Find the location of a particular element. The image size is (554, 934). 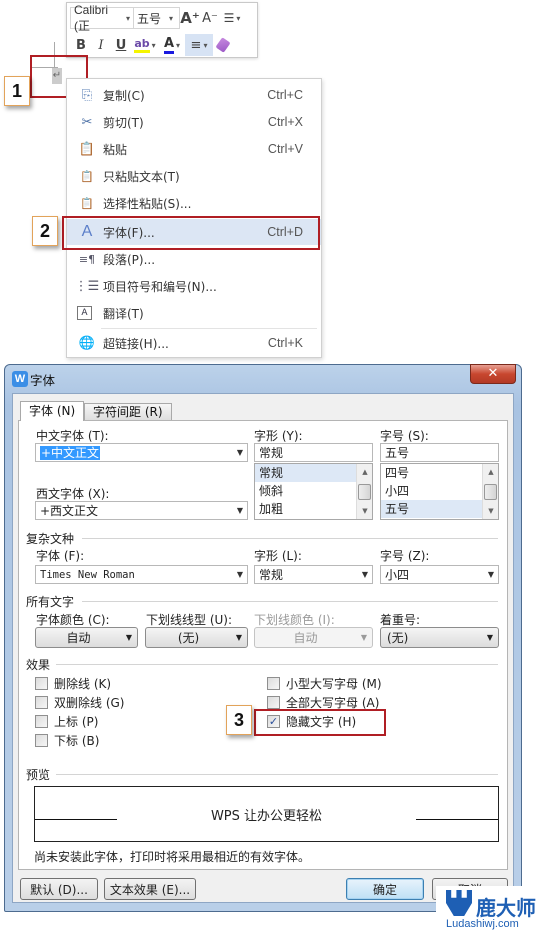

style-scrollbar: ▲ ▼ is located at coordinates (364, 491).